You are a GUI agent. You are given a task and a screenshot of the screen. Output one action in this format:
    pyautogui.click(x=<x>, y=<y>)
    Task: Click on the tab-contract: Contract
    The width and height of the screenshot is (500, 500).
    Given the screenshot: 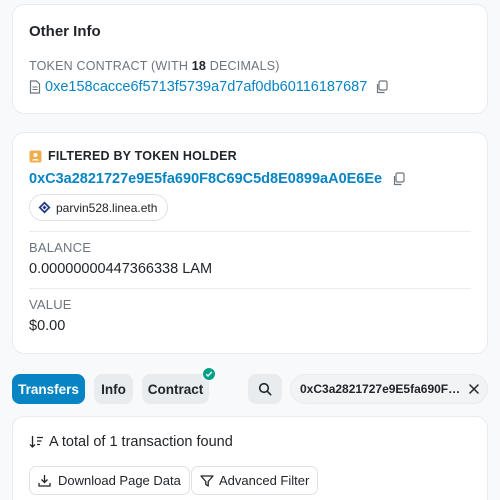 What is the action you would take?
    pyautogui.click(x=175, y=389)
    